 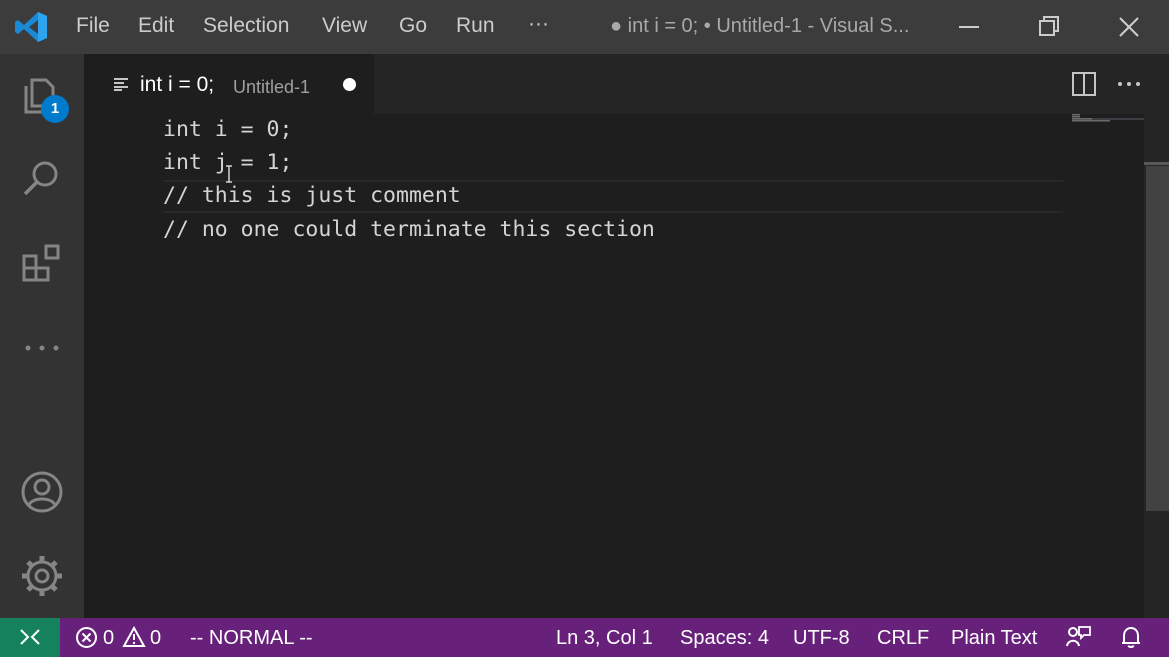 I want to click on end-of-line: CRLF, so click(x=903, y=638).